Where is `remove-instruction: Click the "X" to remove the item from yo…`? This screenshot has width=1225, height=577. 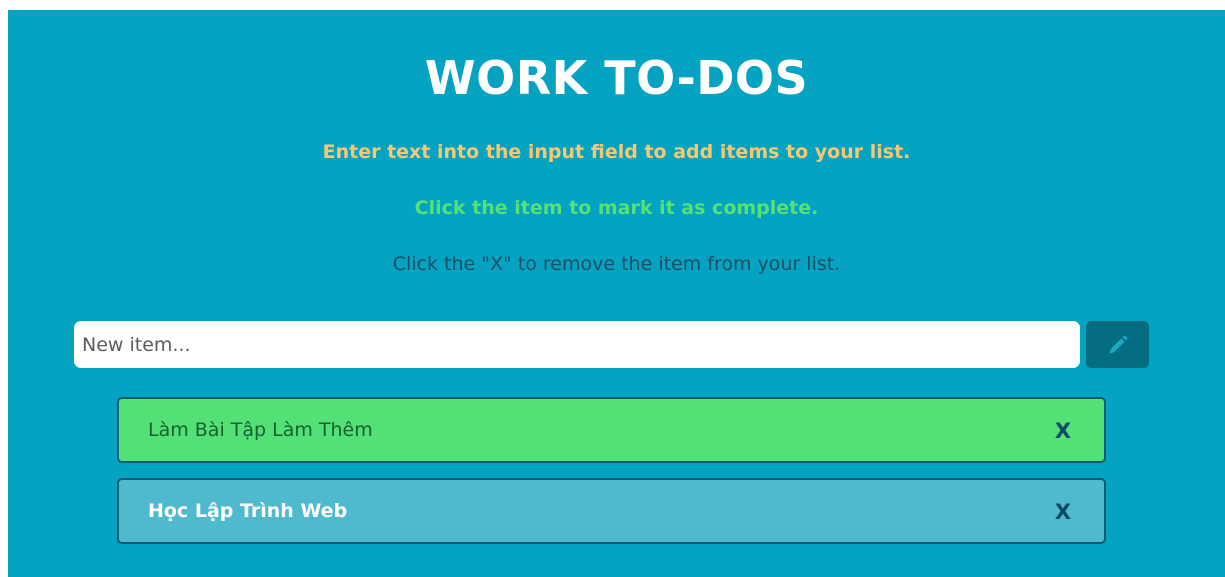 remove-instruction: Click the "X" to remove the item from yo… is located at coordinates (616, 264).